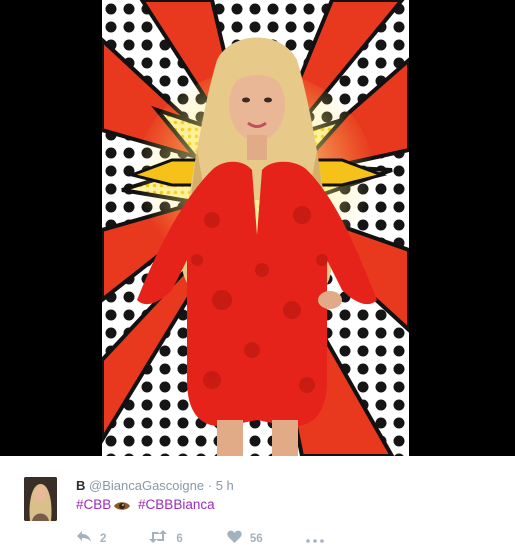  I want to click on retweet-button: 6, so click(165, 539).